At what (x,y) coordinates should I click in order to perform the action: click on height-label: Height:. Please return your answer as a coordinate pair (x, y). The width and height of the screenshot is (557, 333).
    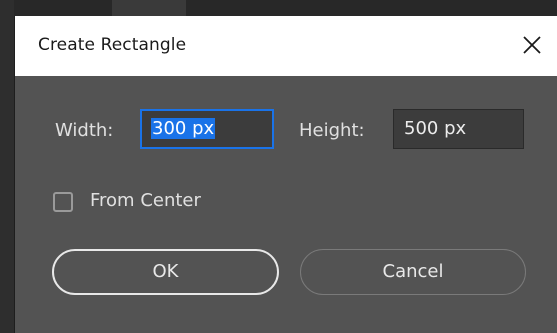
    Looking at the image, I should click on (332, 130).